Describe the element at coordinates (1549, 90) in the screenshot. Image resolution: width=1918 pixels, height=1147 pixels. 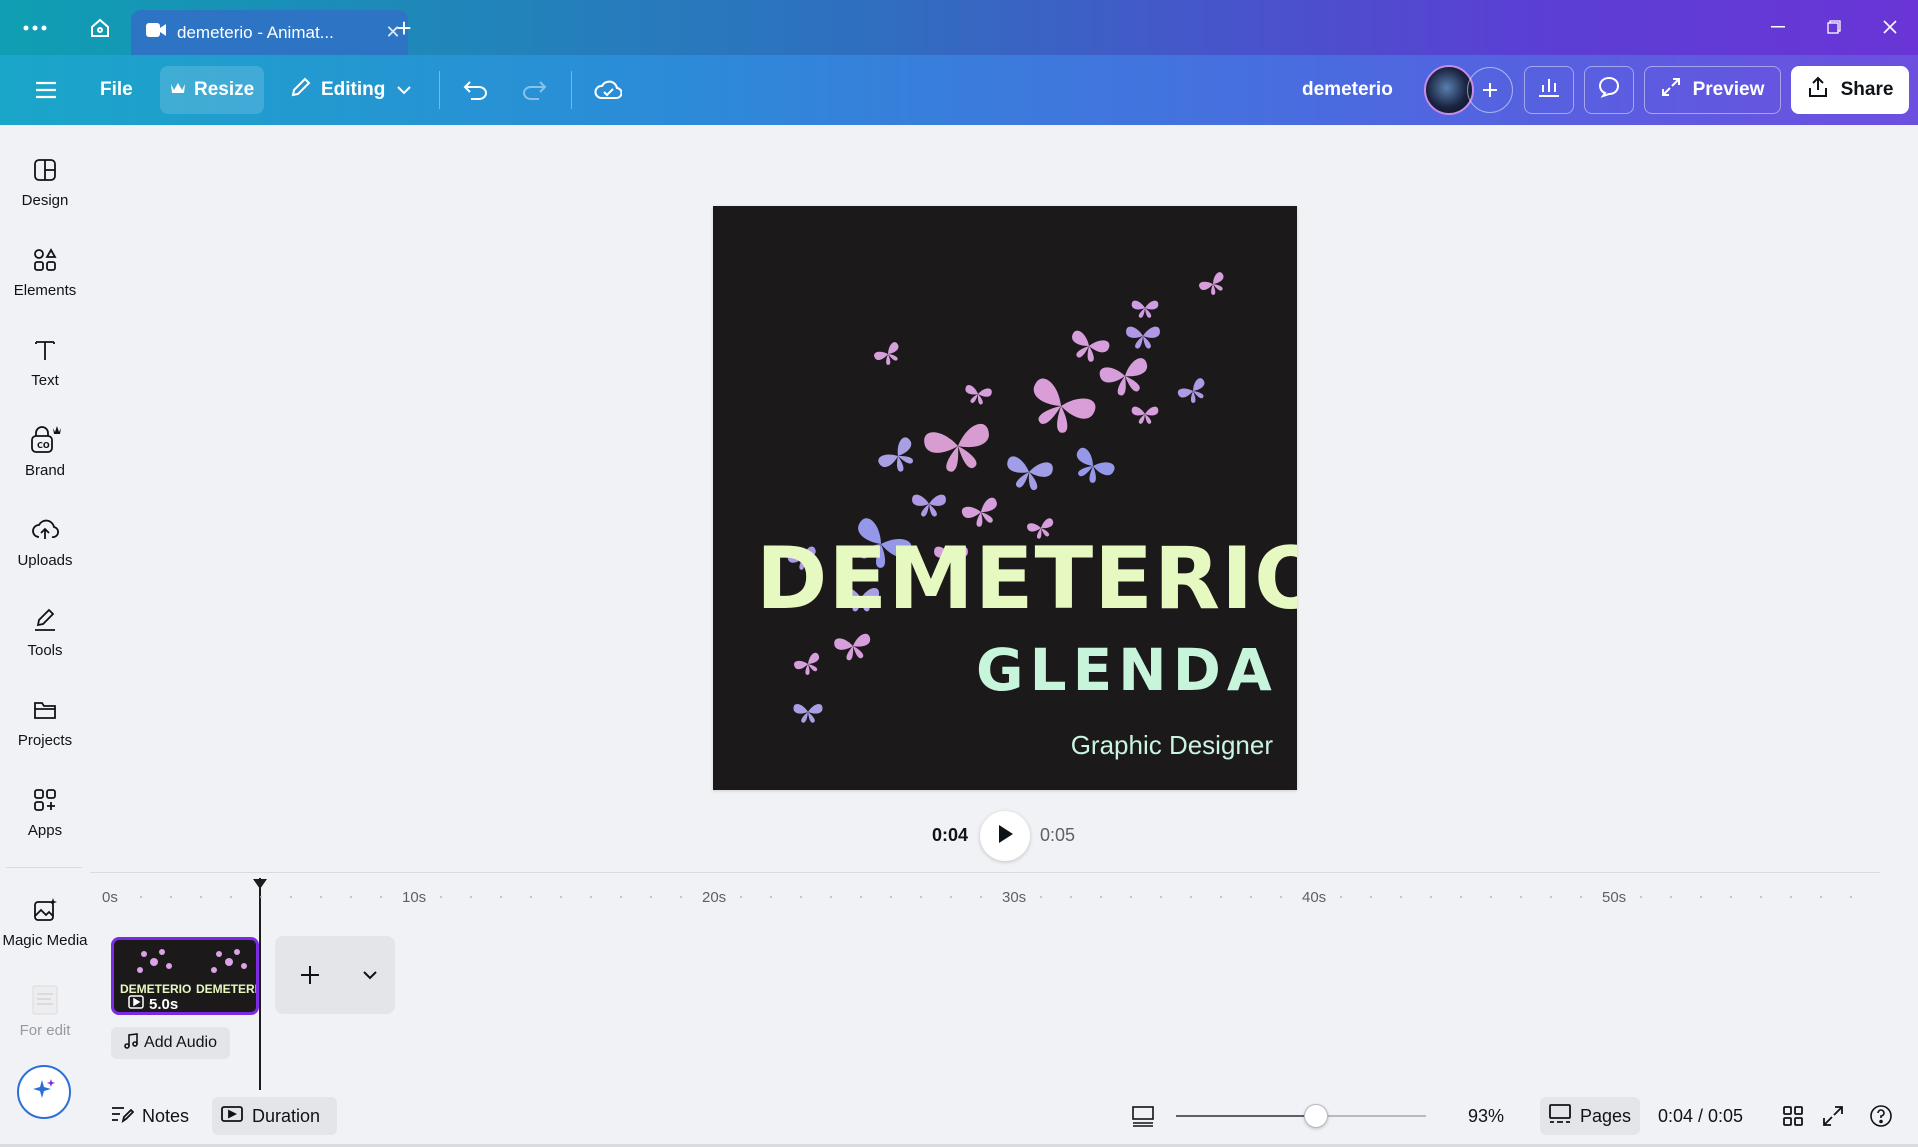
I see `insights-button` at that location.